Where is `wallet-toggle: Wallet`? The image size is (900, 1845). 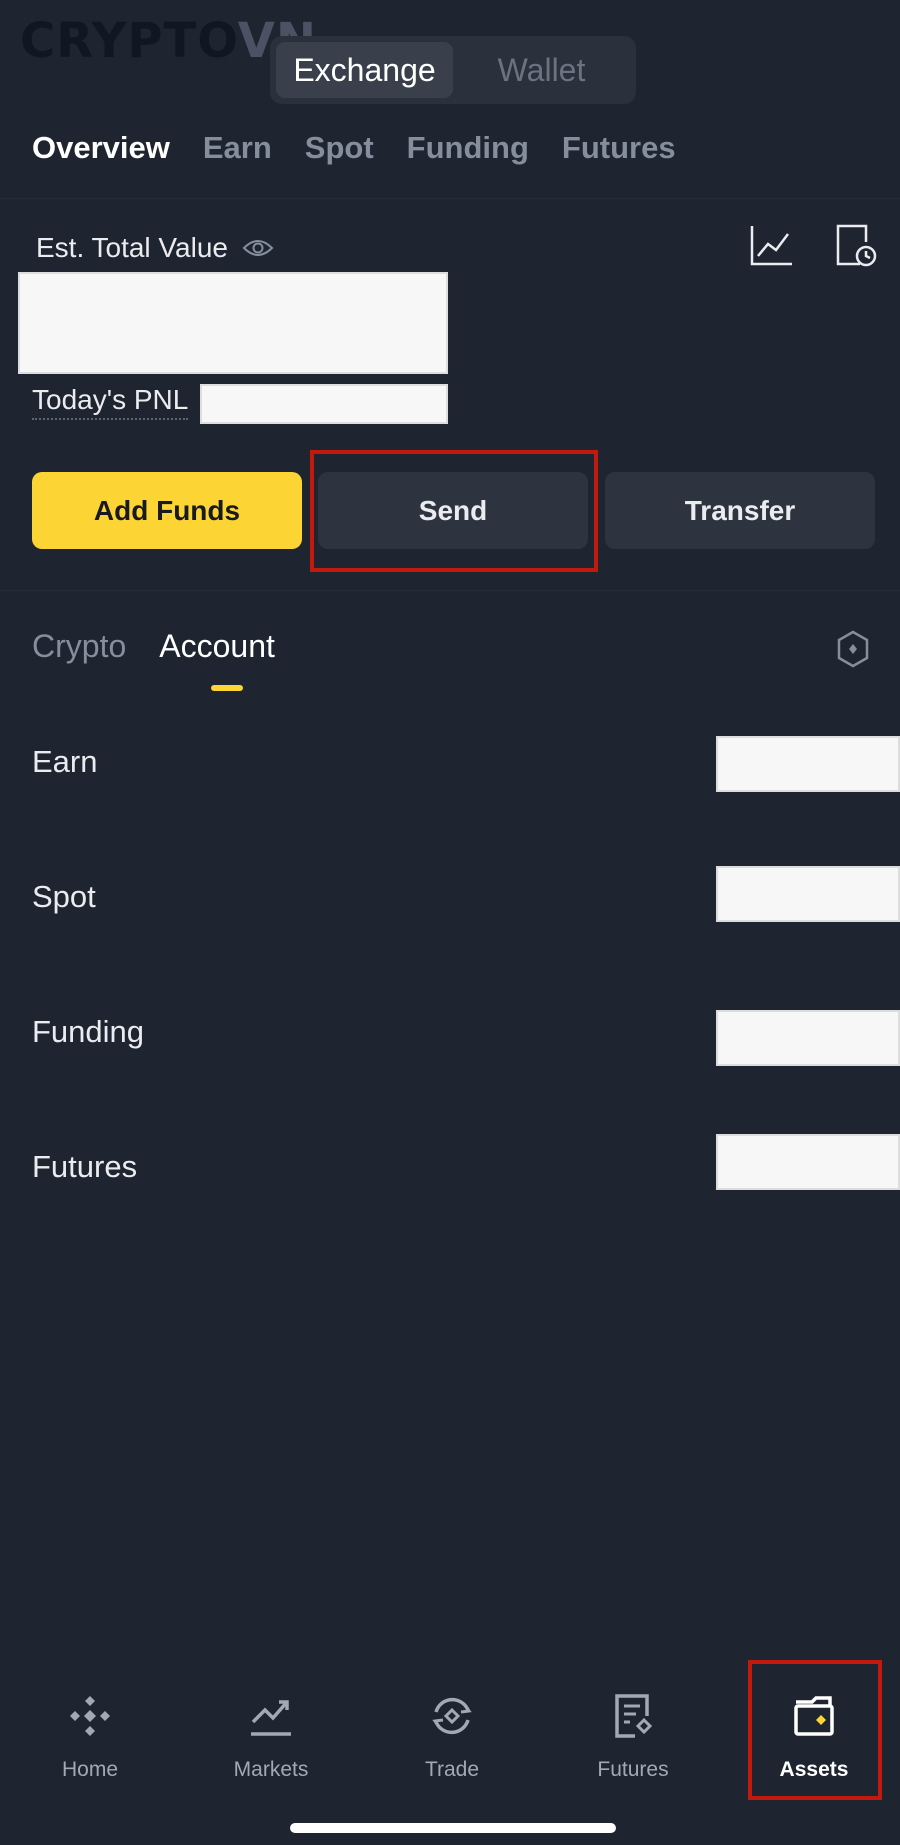
wallet-toggle: Wallet is located at coordinates (541, 70).